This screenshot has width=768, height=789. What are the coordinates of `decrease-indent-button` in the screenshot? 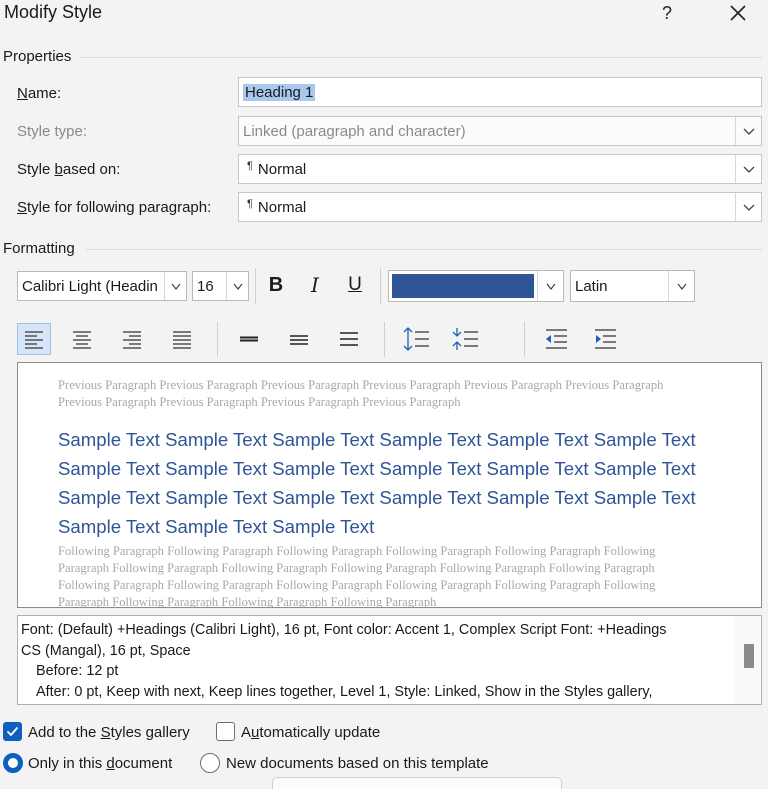 It's located at (556, 339).